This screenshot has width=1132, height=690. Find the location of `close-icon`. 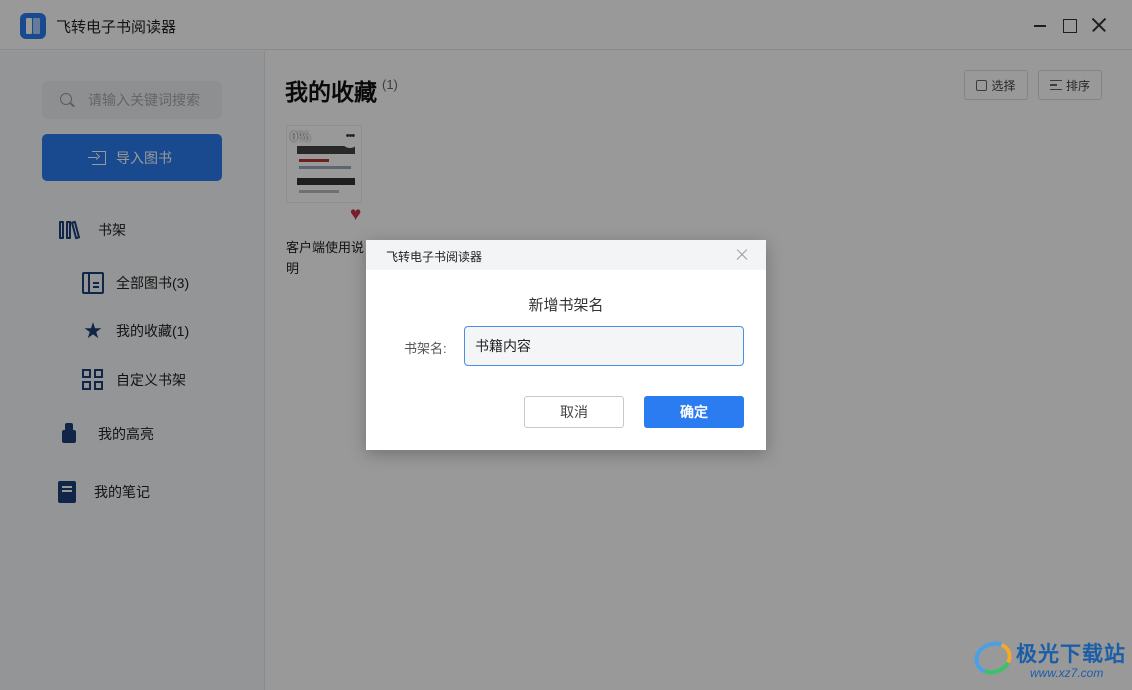

close-icon is located at coordinates (742, 255).